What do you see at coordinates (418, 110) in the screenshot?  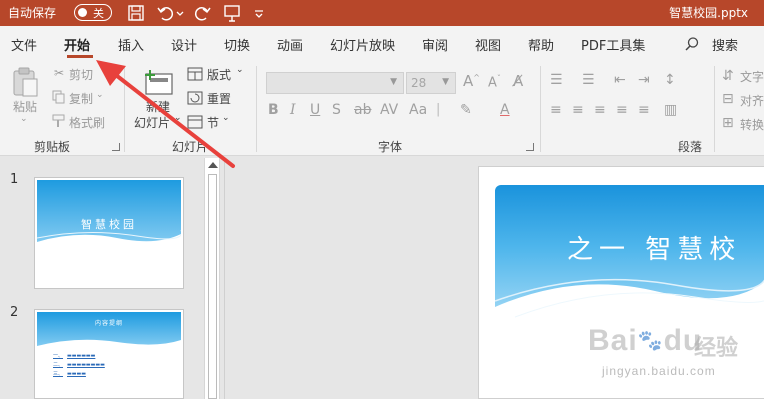 I see `change-case-icon: Aa` at bounding box center [418, 110].